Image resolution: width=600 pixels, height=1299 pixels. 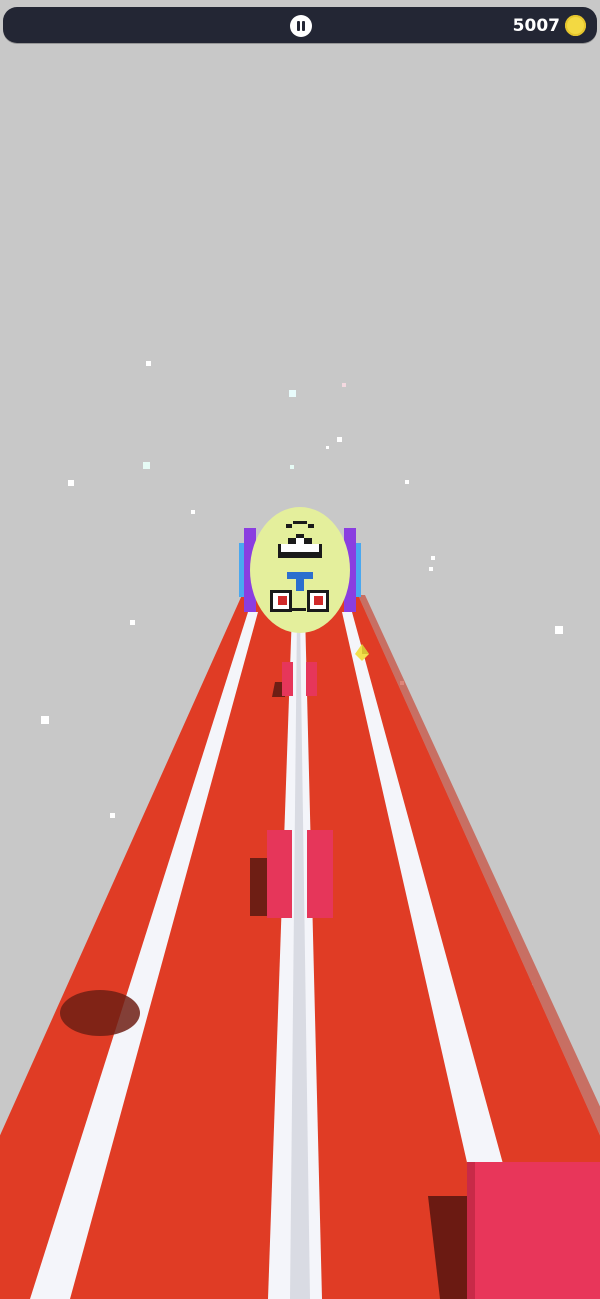 What do you see at coordinates (100, 1013) in the screenshot?
I see `hole-shadow` at bounding box center [100, 1013].